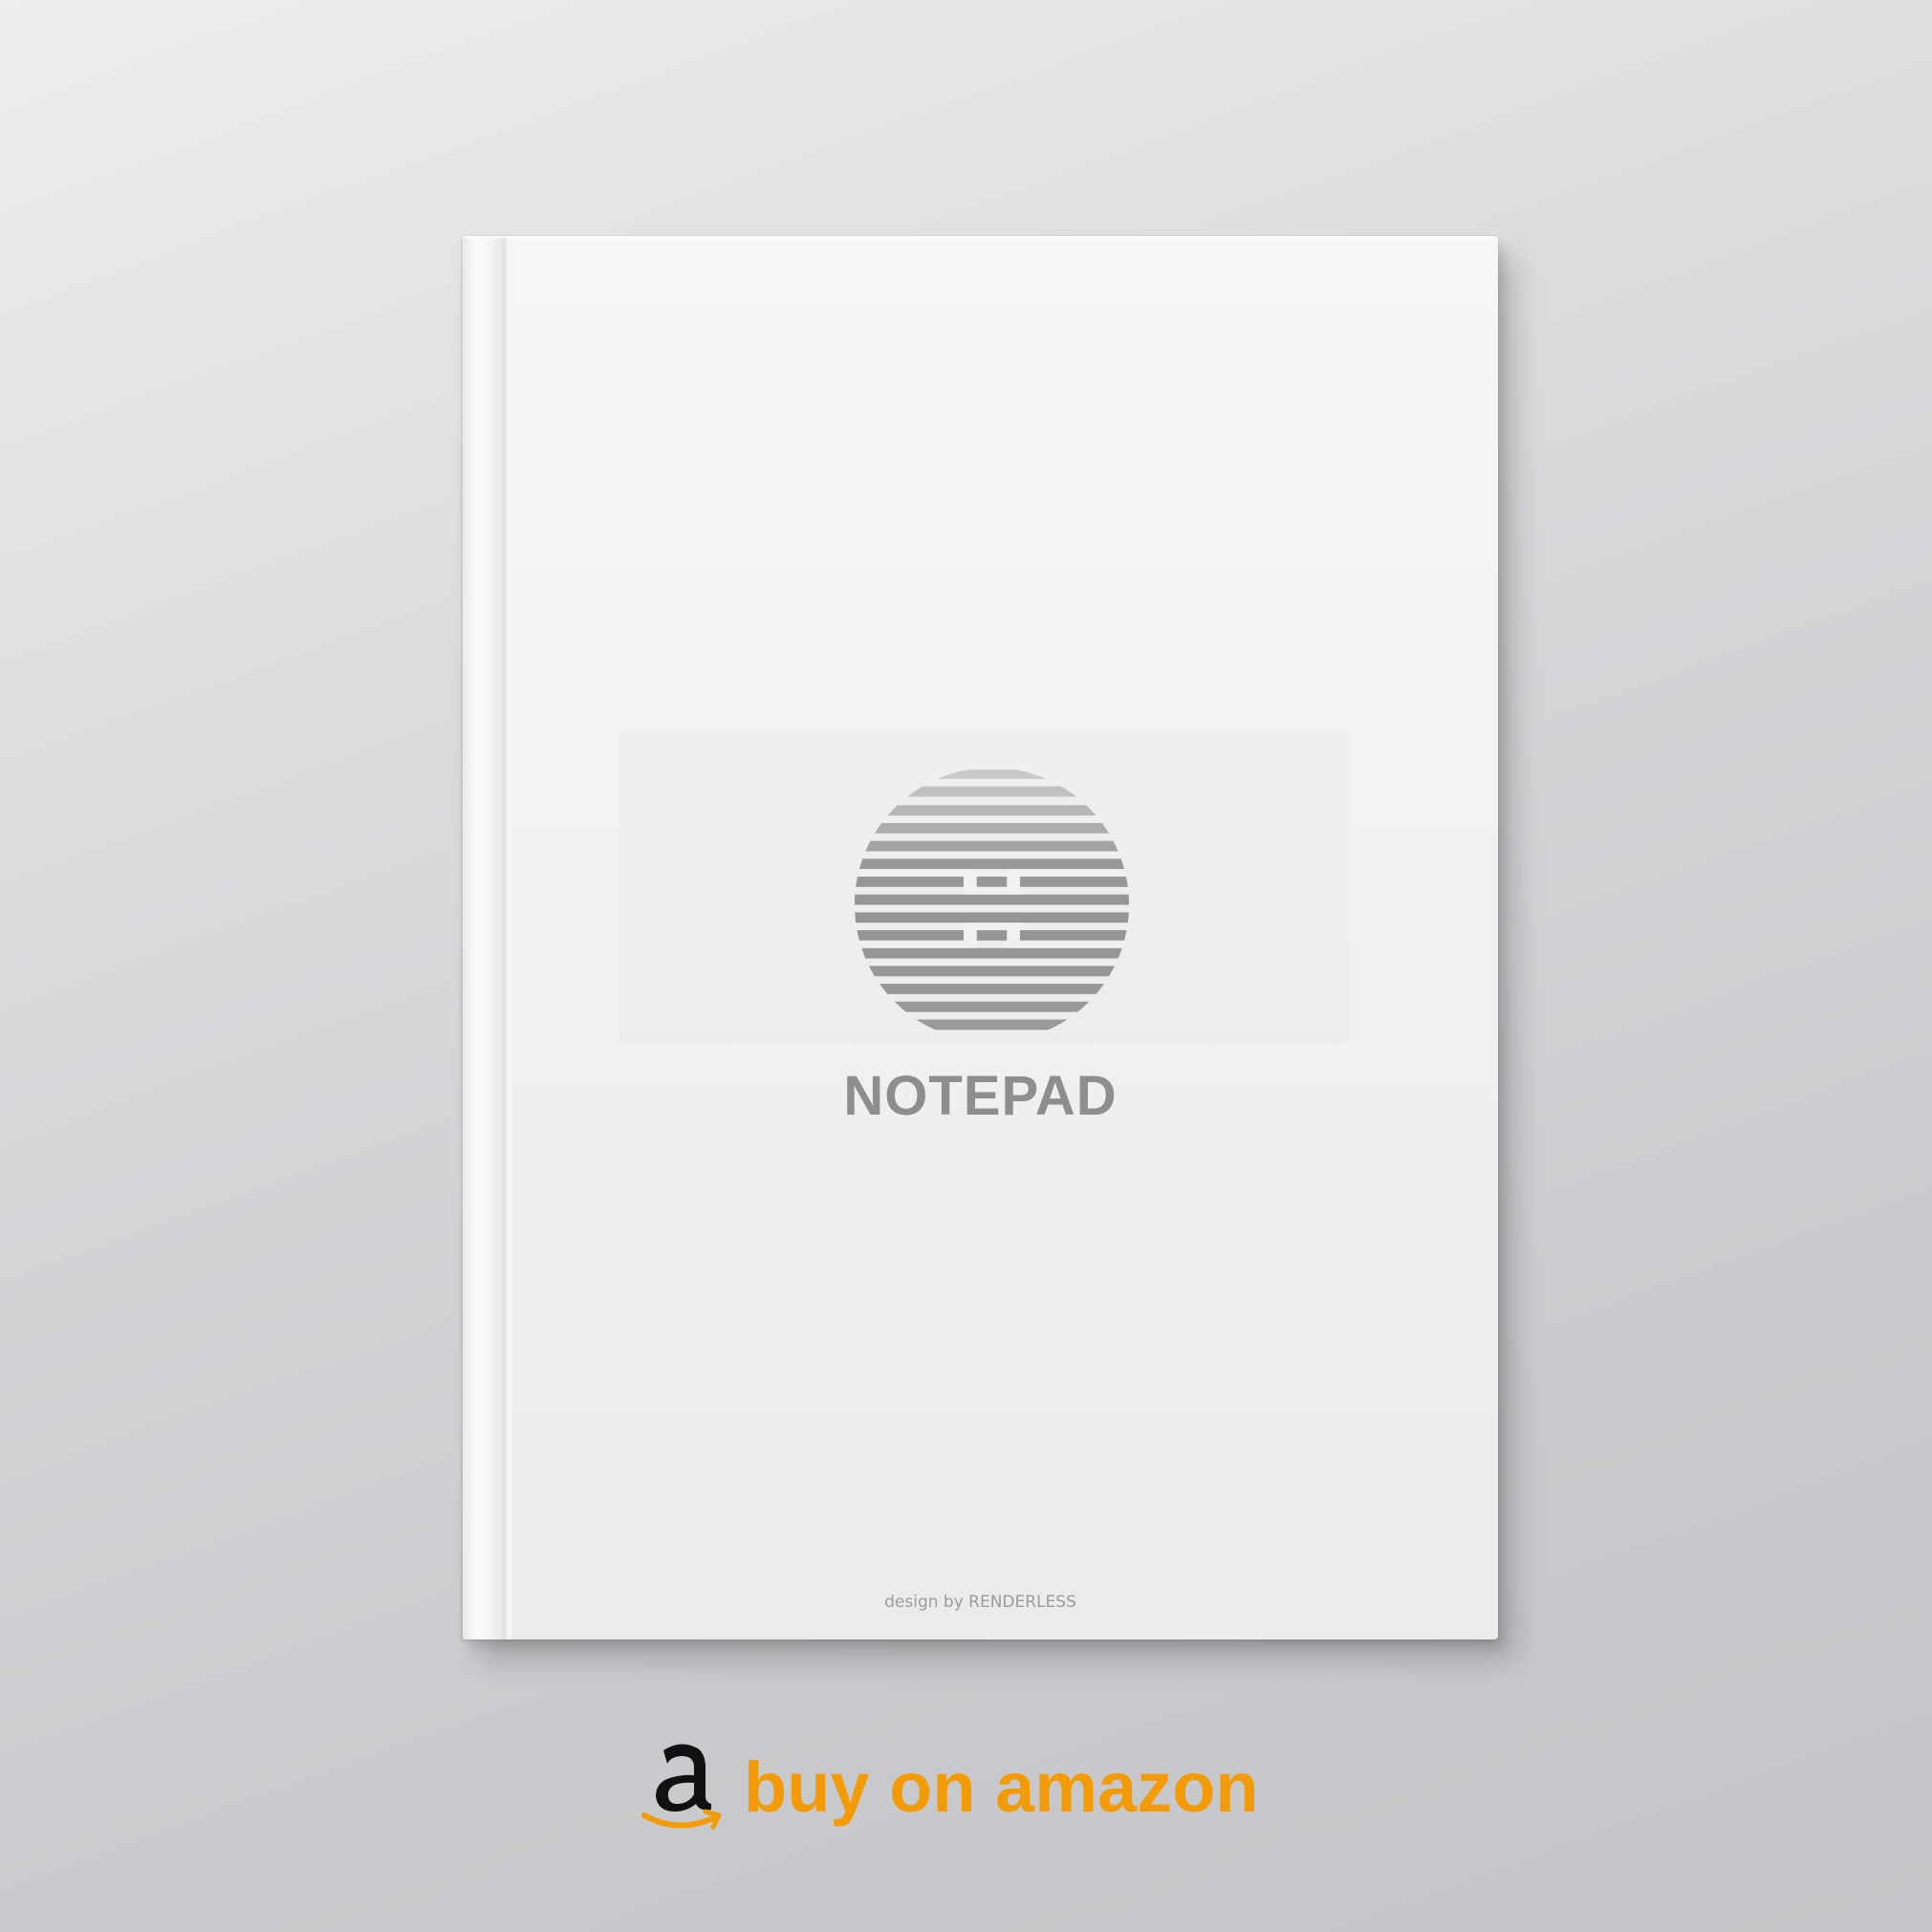 This screenshot has width=1932, height=1932. I want to click on book-title: NOTEPAD, so click(981, 1096).